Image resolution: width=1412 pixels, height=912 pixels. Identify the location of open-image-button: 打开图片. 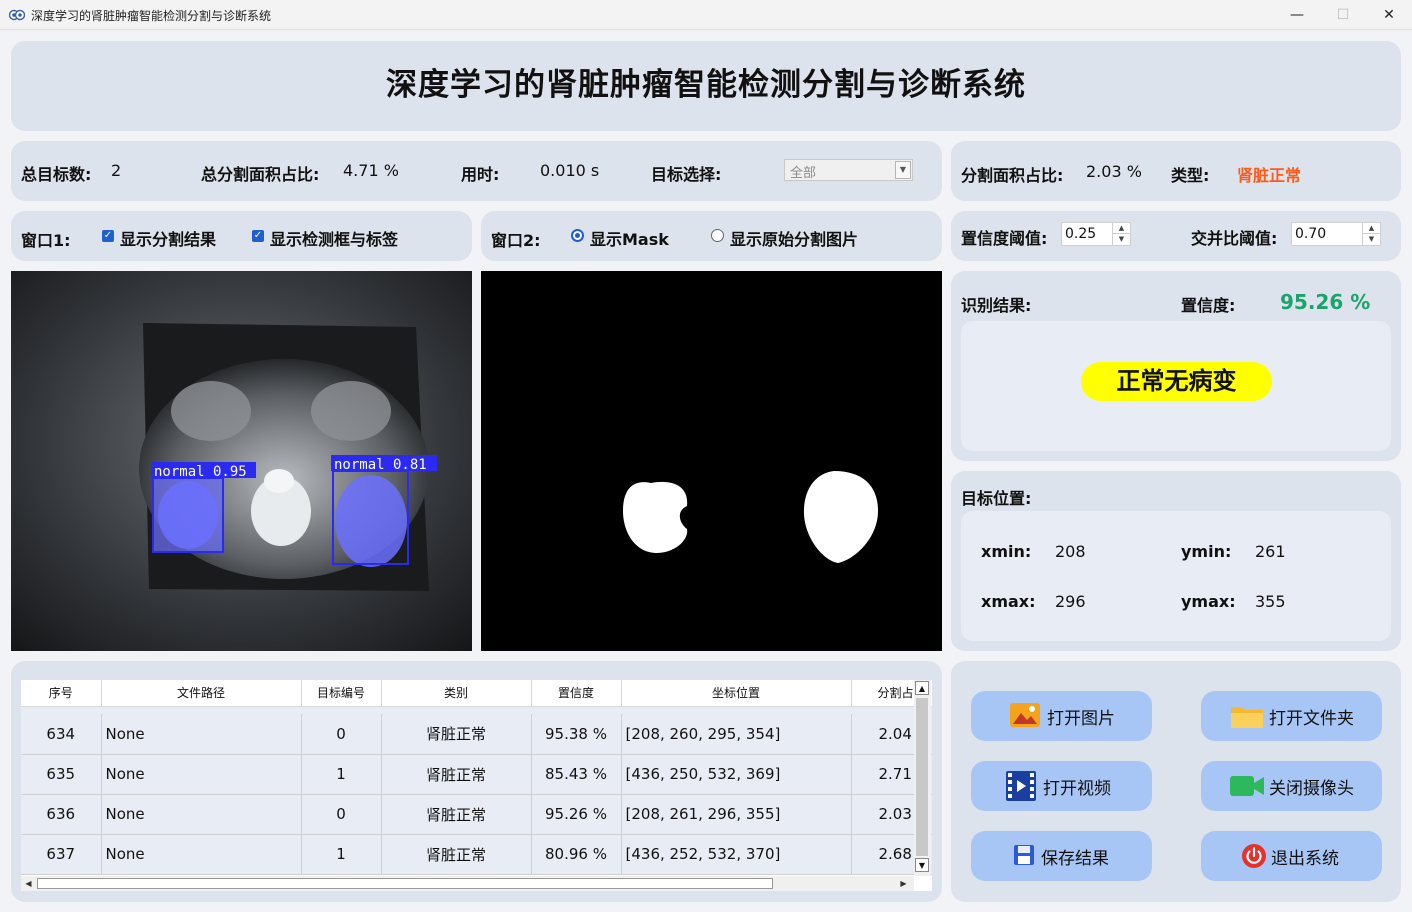
(1061, 716).